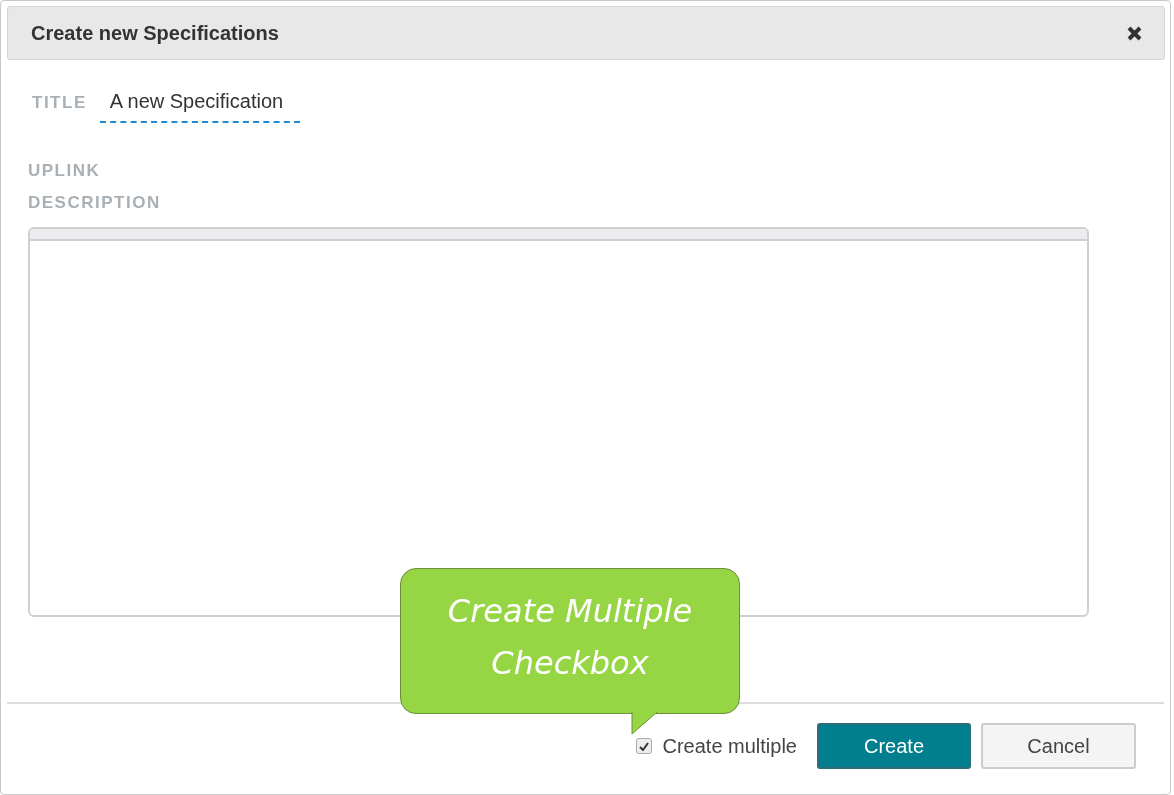 This screenshot has height=795, width=1174. What do you see at coordinates (570, 663) in the screenshot?
I see `callout-text: Checkbox` at bounding box center [570, 663].